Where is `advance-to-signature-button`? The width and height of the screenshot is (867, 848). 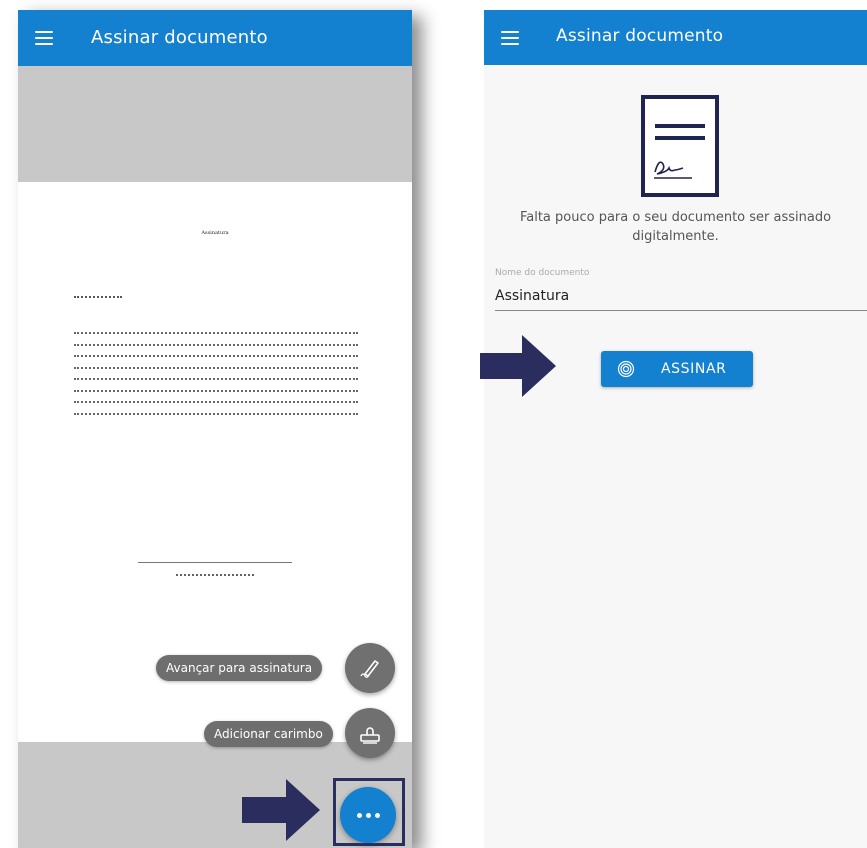
advance-to-signature-button is located at coordinates (370, 668).